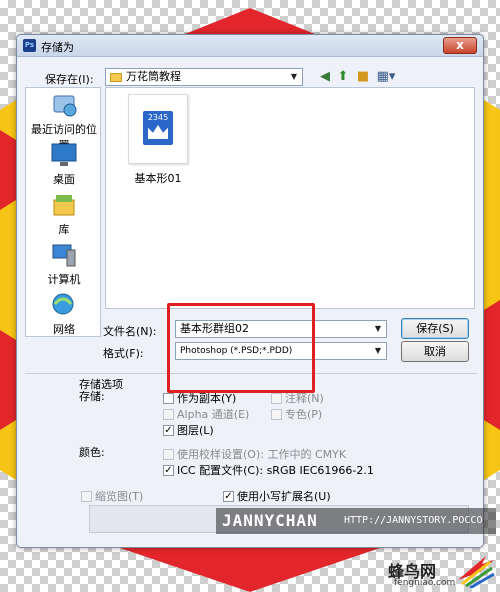 The width and height of the screenshot is (500, 592). Describe the element at coordinates (158, 178) in the screenshot. I see `file-name: 基本形01` at that location.